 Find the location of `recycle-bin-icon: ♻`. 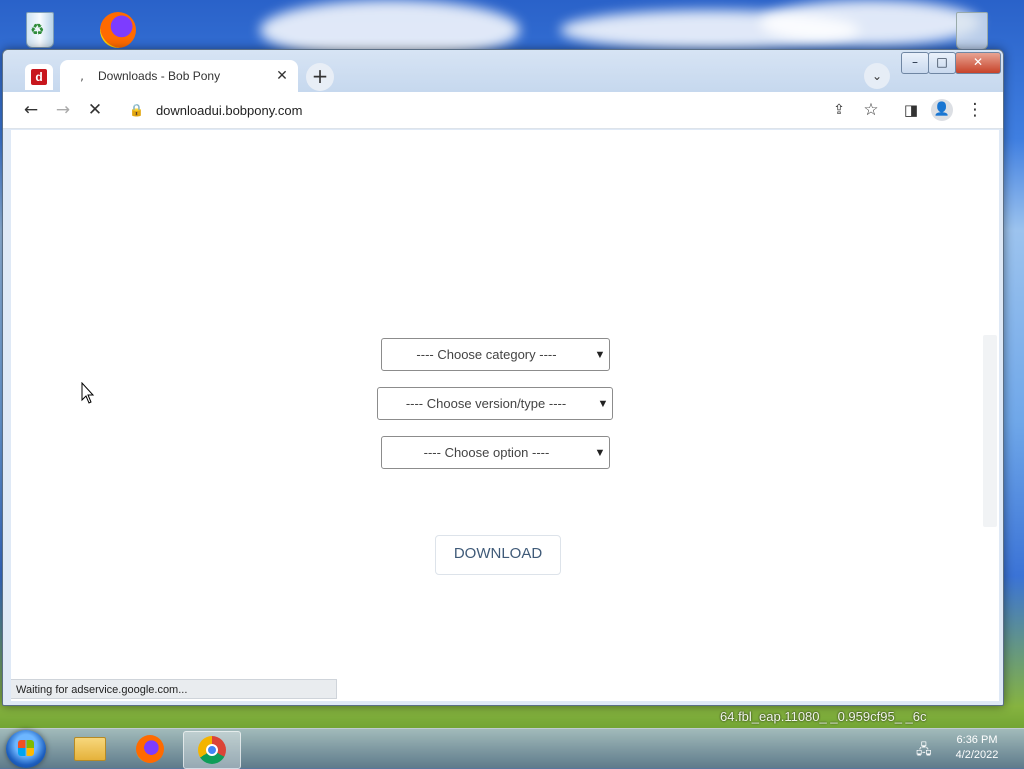

recycle-bin-icon: ♻ is located at coordinates (40, 28).